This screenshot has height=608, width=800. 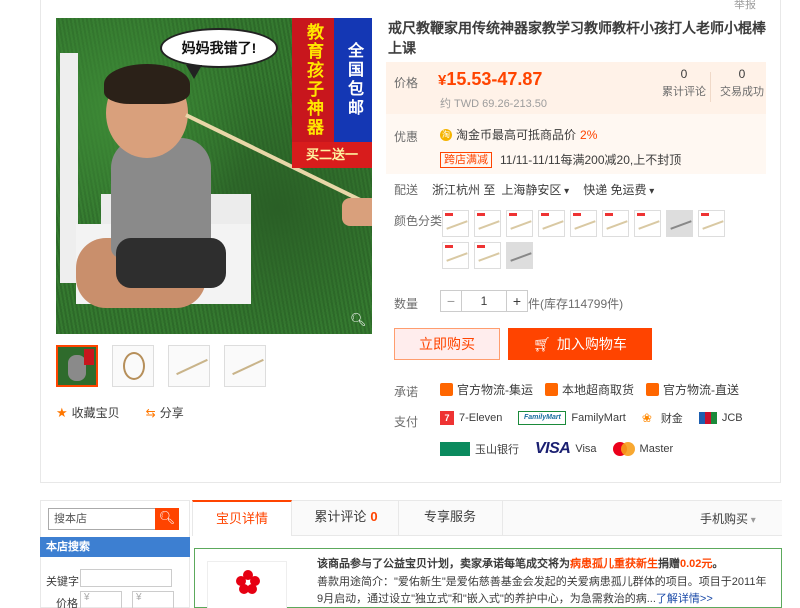 What do you see at coordinates (451, 301) in the screenshot?
I see `quantity-minus-button: −` at bounding box center [451, 301].